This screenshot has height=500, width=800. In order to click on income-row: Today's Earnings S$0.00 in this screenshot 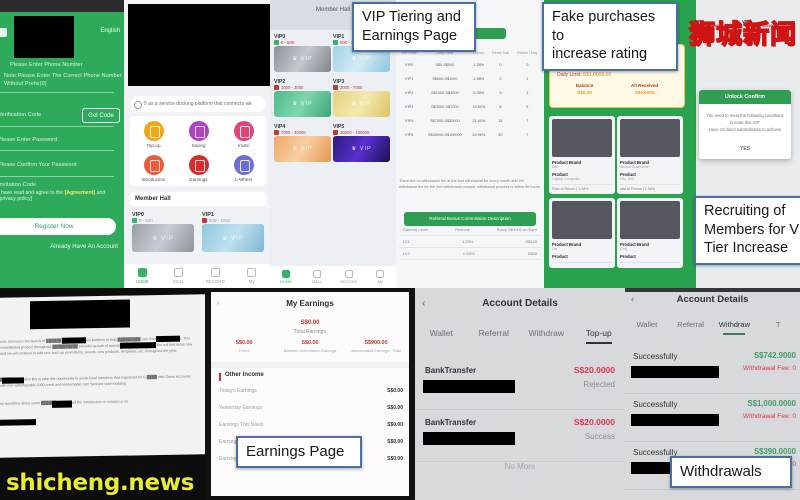, I will do `click(311, 391)`.